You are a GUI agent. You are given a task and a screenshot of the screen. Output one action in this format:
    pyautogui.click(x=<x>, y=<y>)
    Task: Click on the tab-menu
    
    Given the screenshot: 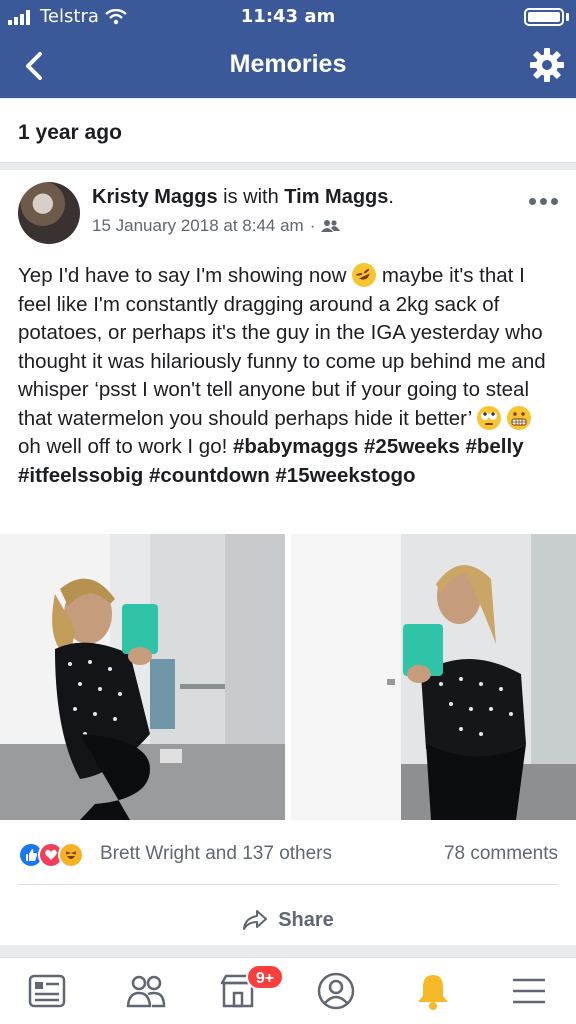 What is the action you would take?
    pyautogui.click(x=529, y=991)
    